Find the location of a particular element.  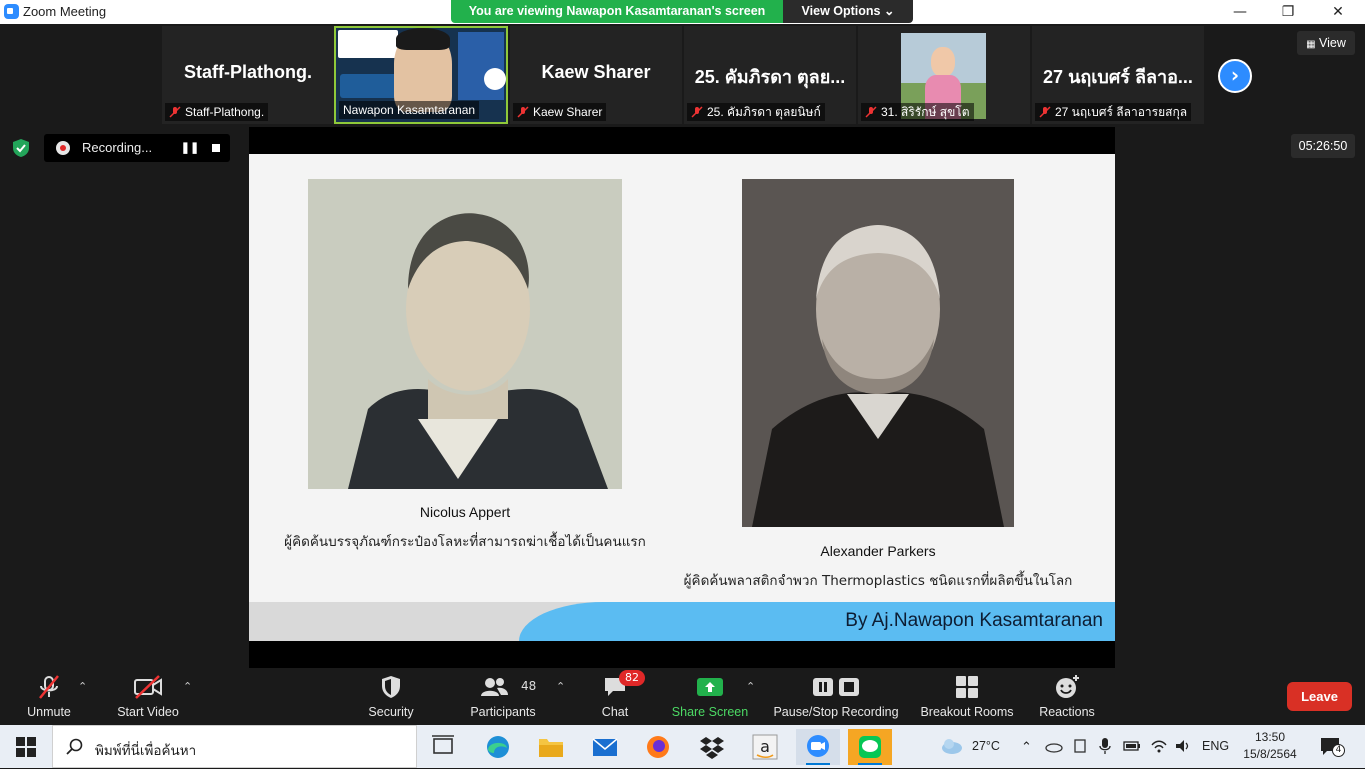

firefox-icon is located at coordinates (658, 747).